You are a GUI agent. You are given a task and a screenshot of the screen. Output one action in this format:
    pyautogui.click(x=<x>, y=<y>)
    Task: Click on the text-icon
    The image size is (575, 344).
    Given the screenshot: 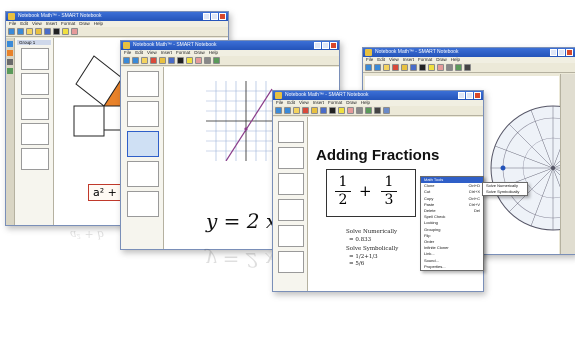 What is the action you would take?
    pyautogui.click(x=377, y=110)
    